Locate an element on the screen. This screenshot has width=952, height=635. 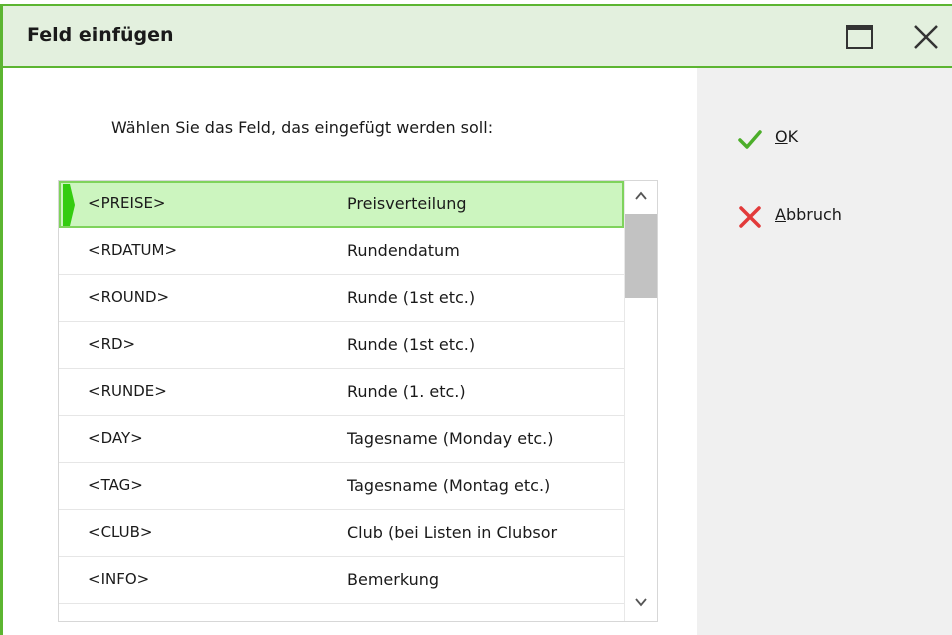
field-code: <PREISE> is located at coordinates (127, 203).